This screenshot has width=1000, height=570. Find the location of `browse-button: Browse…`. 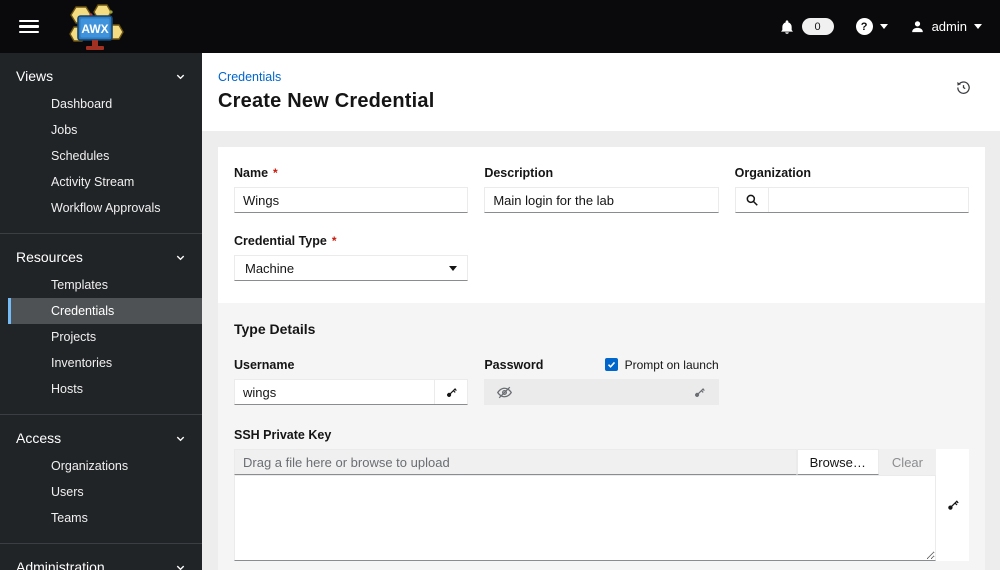

browse-button: Browse… is located at coordinates (837, 462).